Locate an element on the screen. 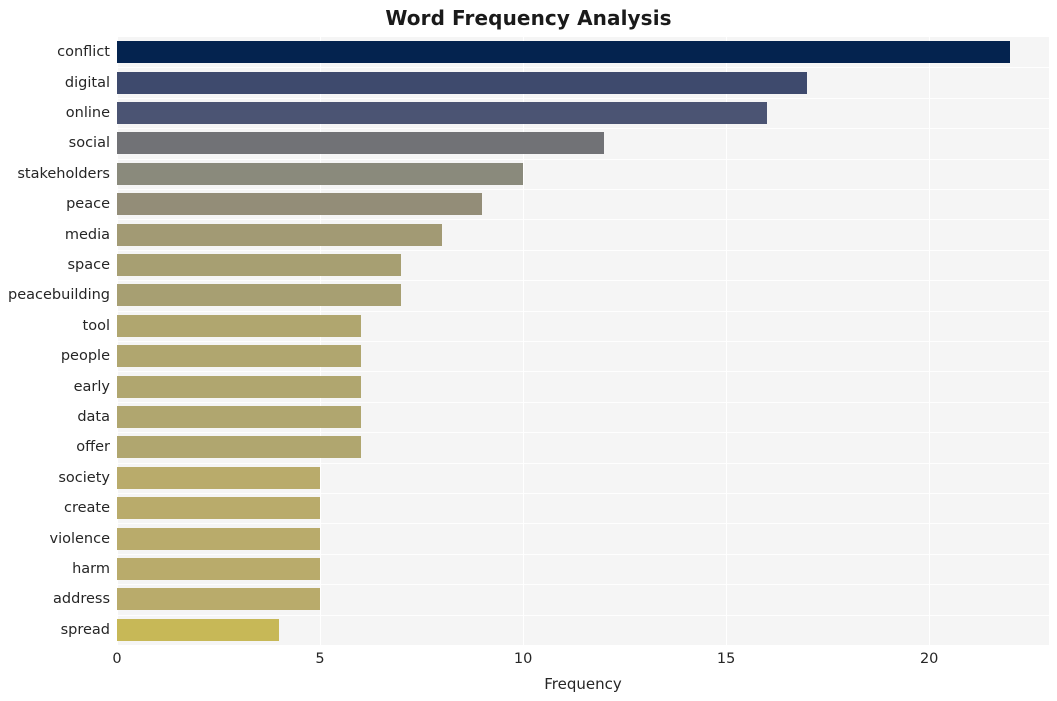 This screenshot has height=701, width=1057. y-tick-label: social is located at coordinates (89, 143).